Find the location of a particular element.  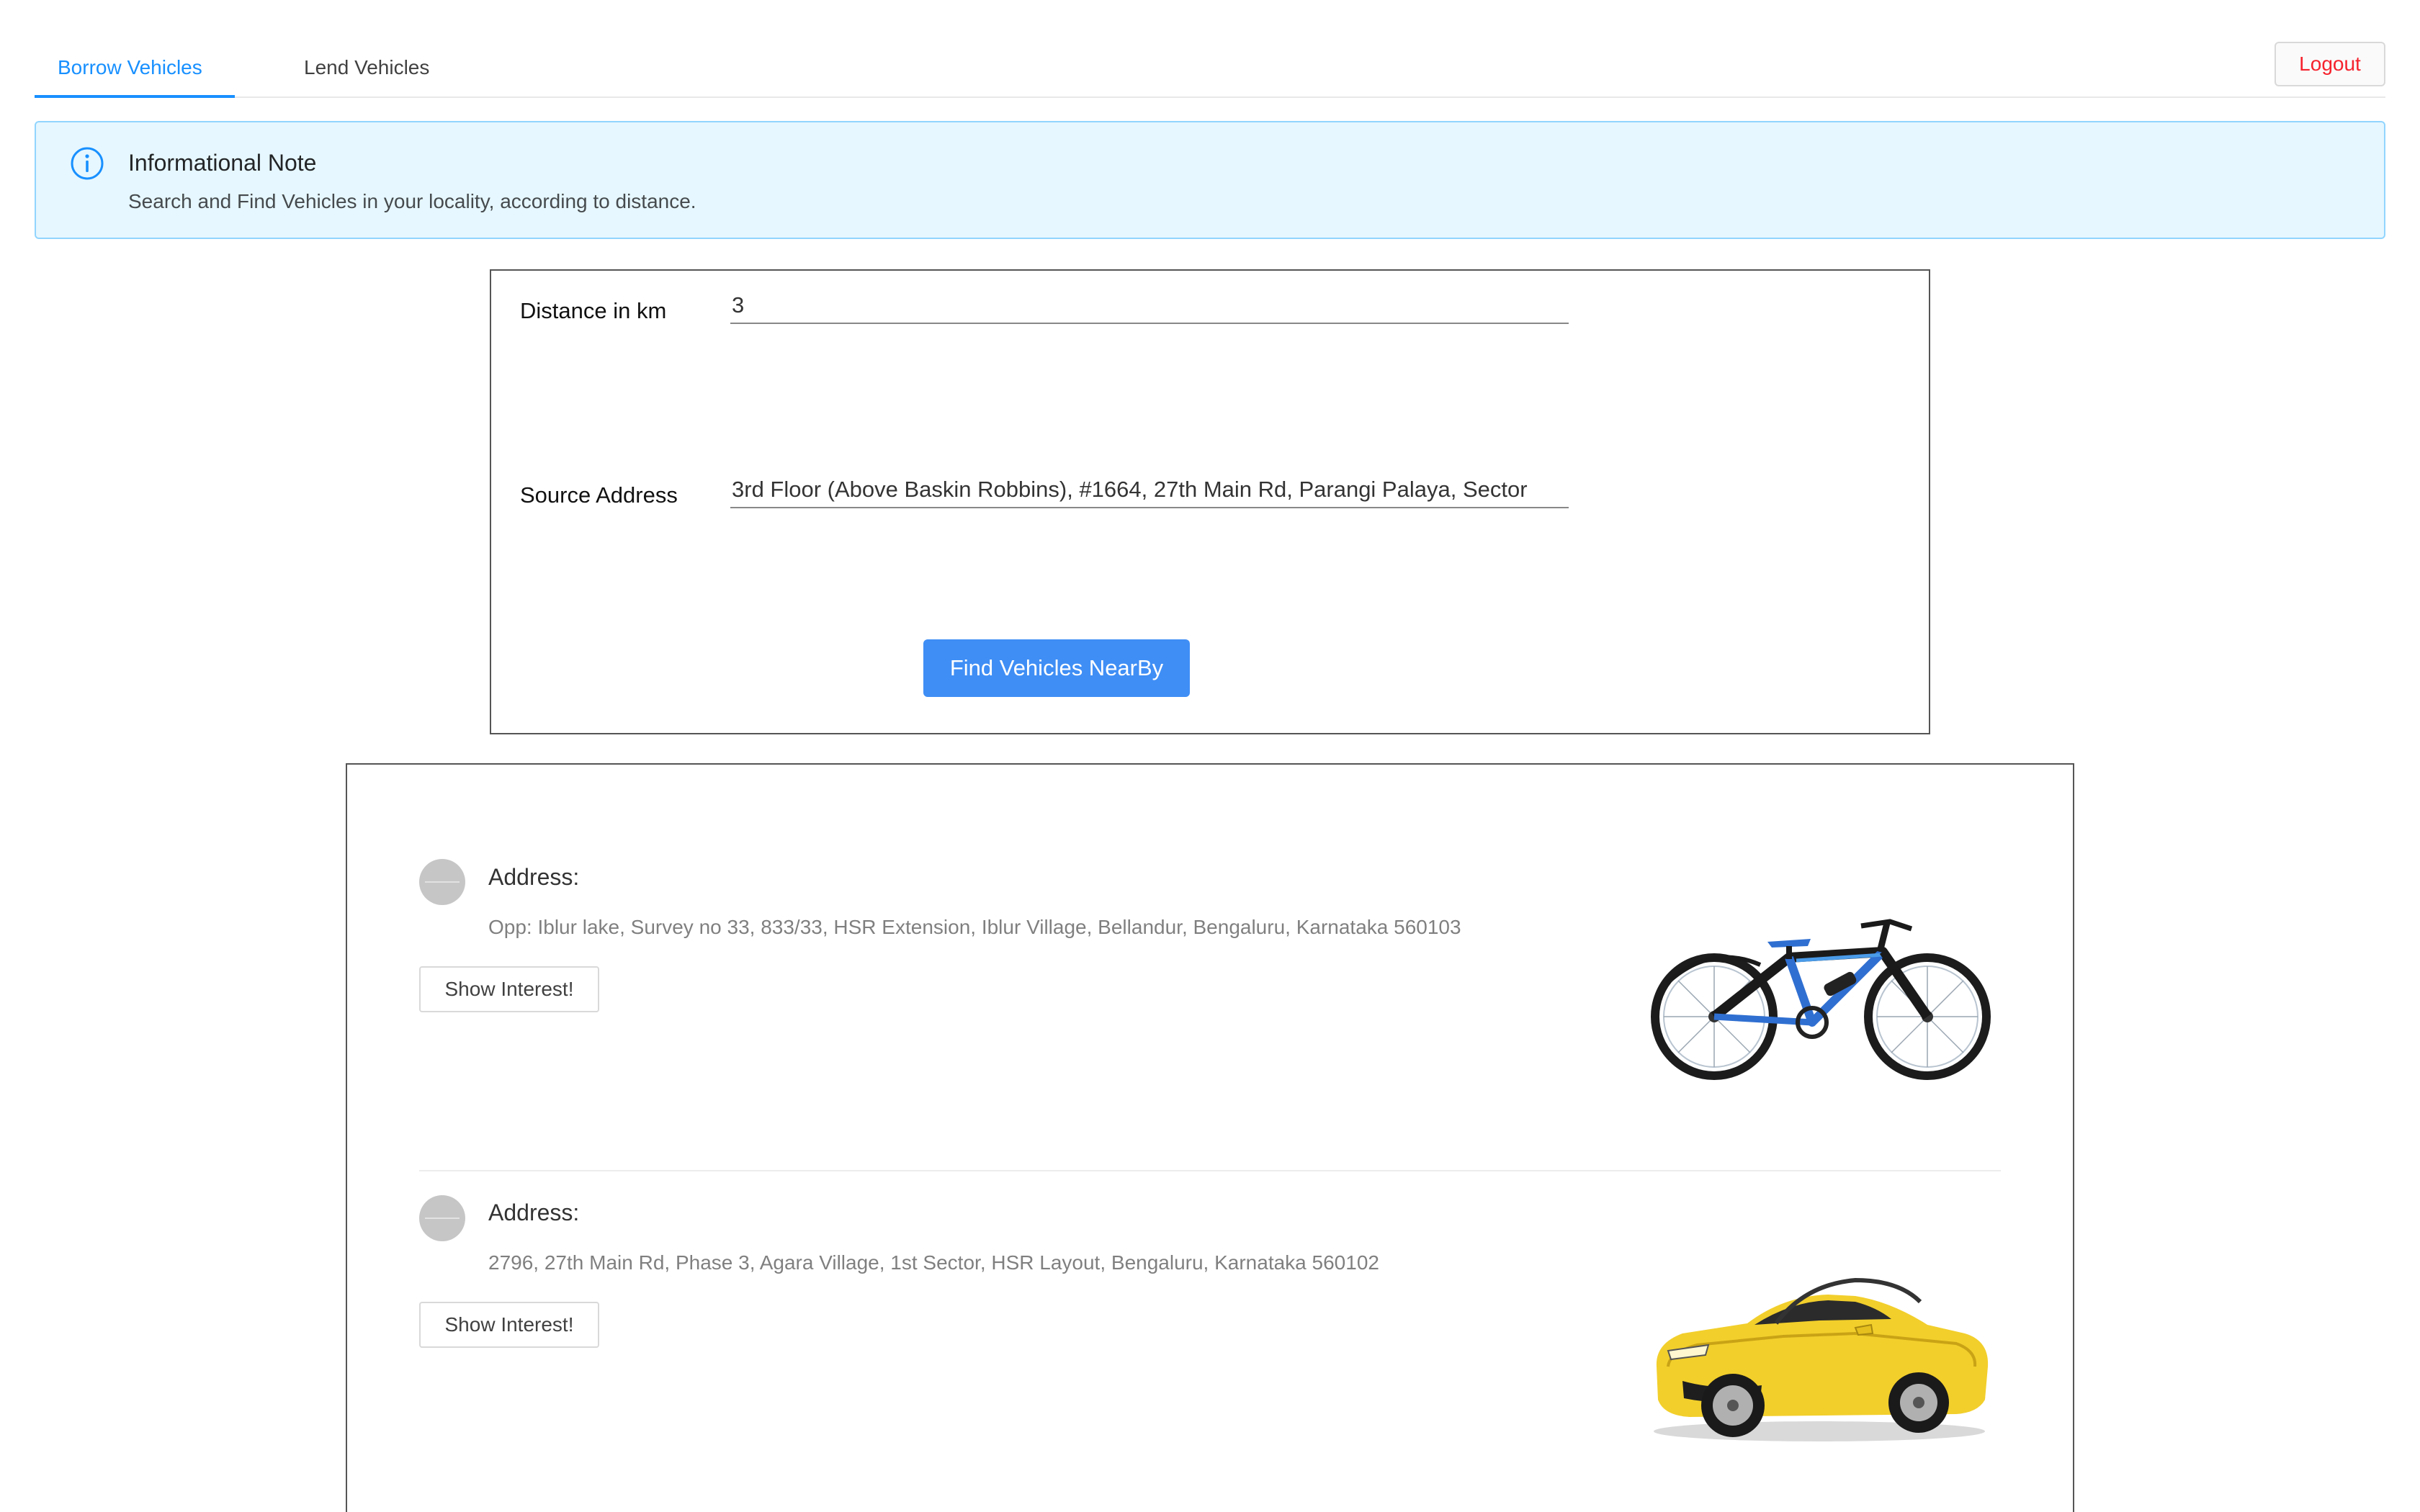

find-vehicles-button: Find Vehicles NearBy is located at coordinates (1056, 668).